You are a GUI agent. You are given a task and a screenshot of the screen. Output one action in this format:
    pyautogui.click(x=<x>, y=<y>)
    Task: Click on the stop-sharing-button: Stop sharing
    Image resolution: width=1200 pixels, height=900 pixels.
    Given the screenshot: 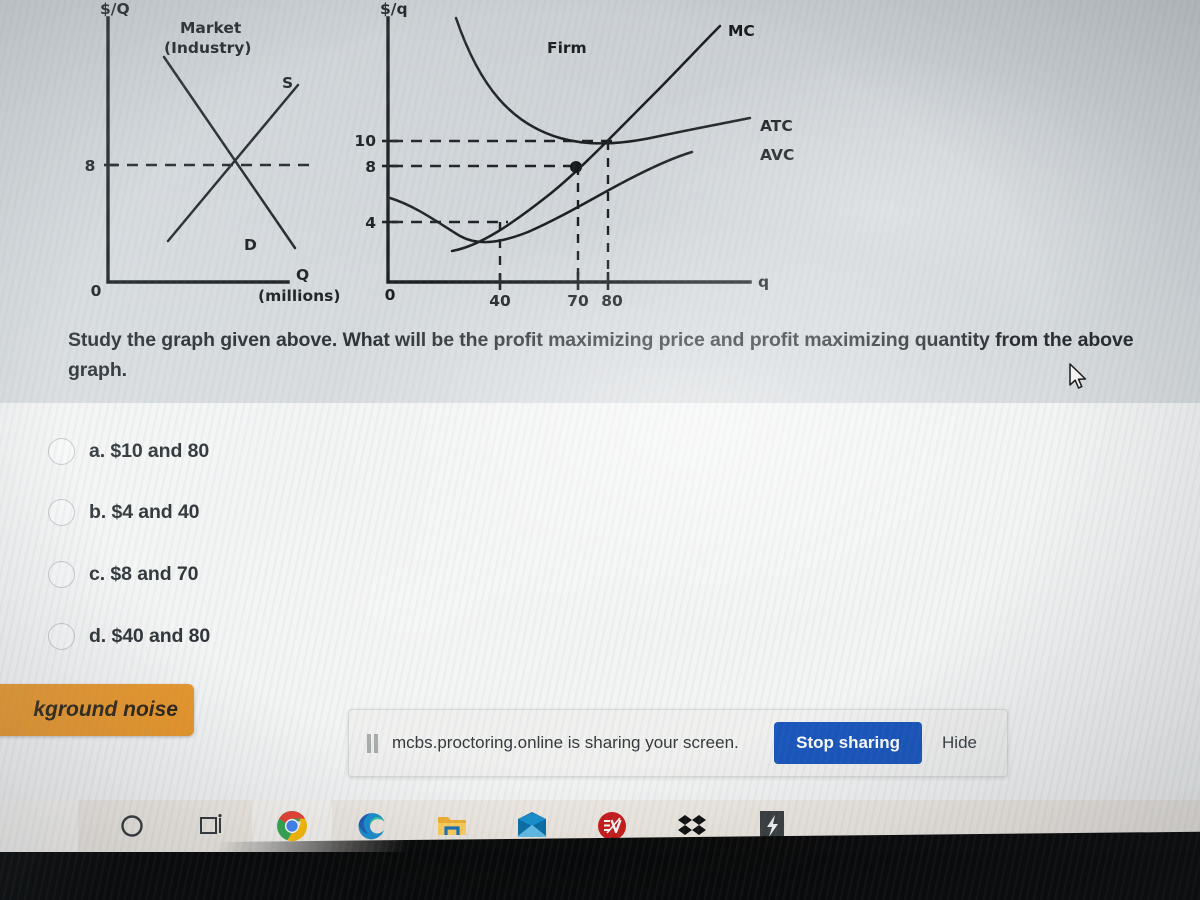 What is the action you would take?
    pyautogui.click(x=848, y=743)
    